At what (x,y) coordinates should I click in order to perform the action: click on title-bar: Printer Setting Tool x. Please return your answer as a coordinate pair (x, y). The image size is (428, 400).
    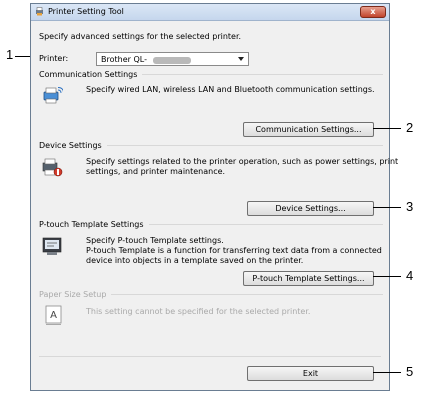
    Looking at the image, I should click on (210, 12).